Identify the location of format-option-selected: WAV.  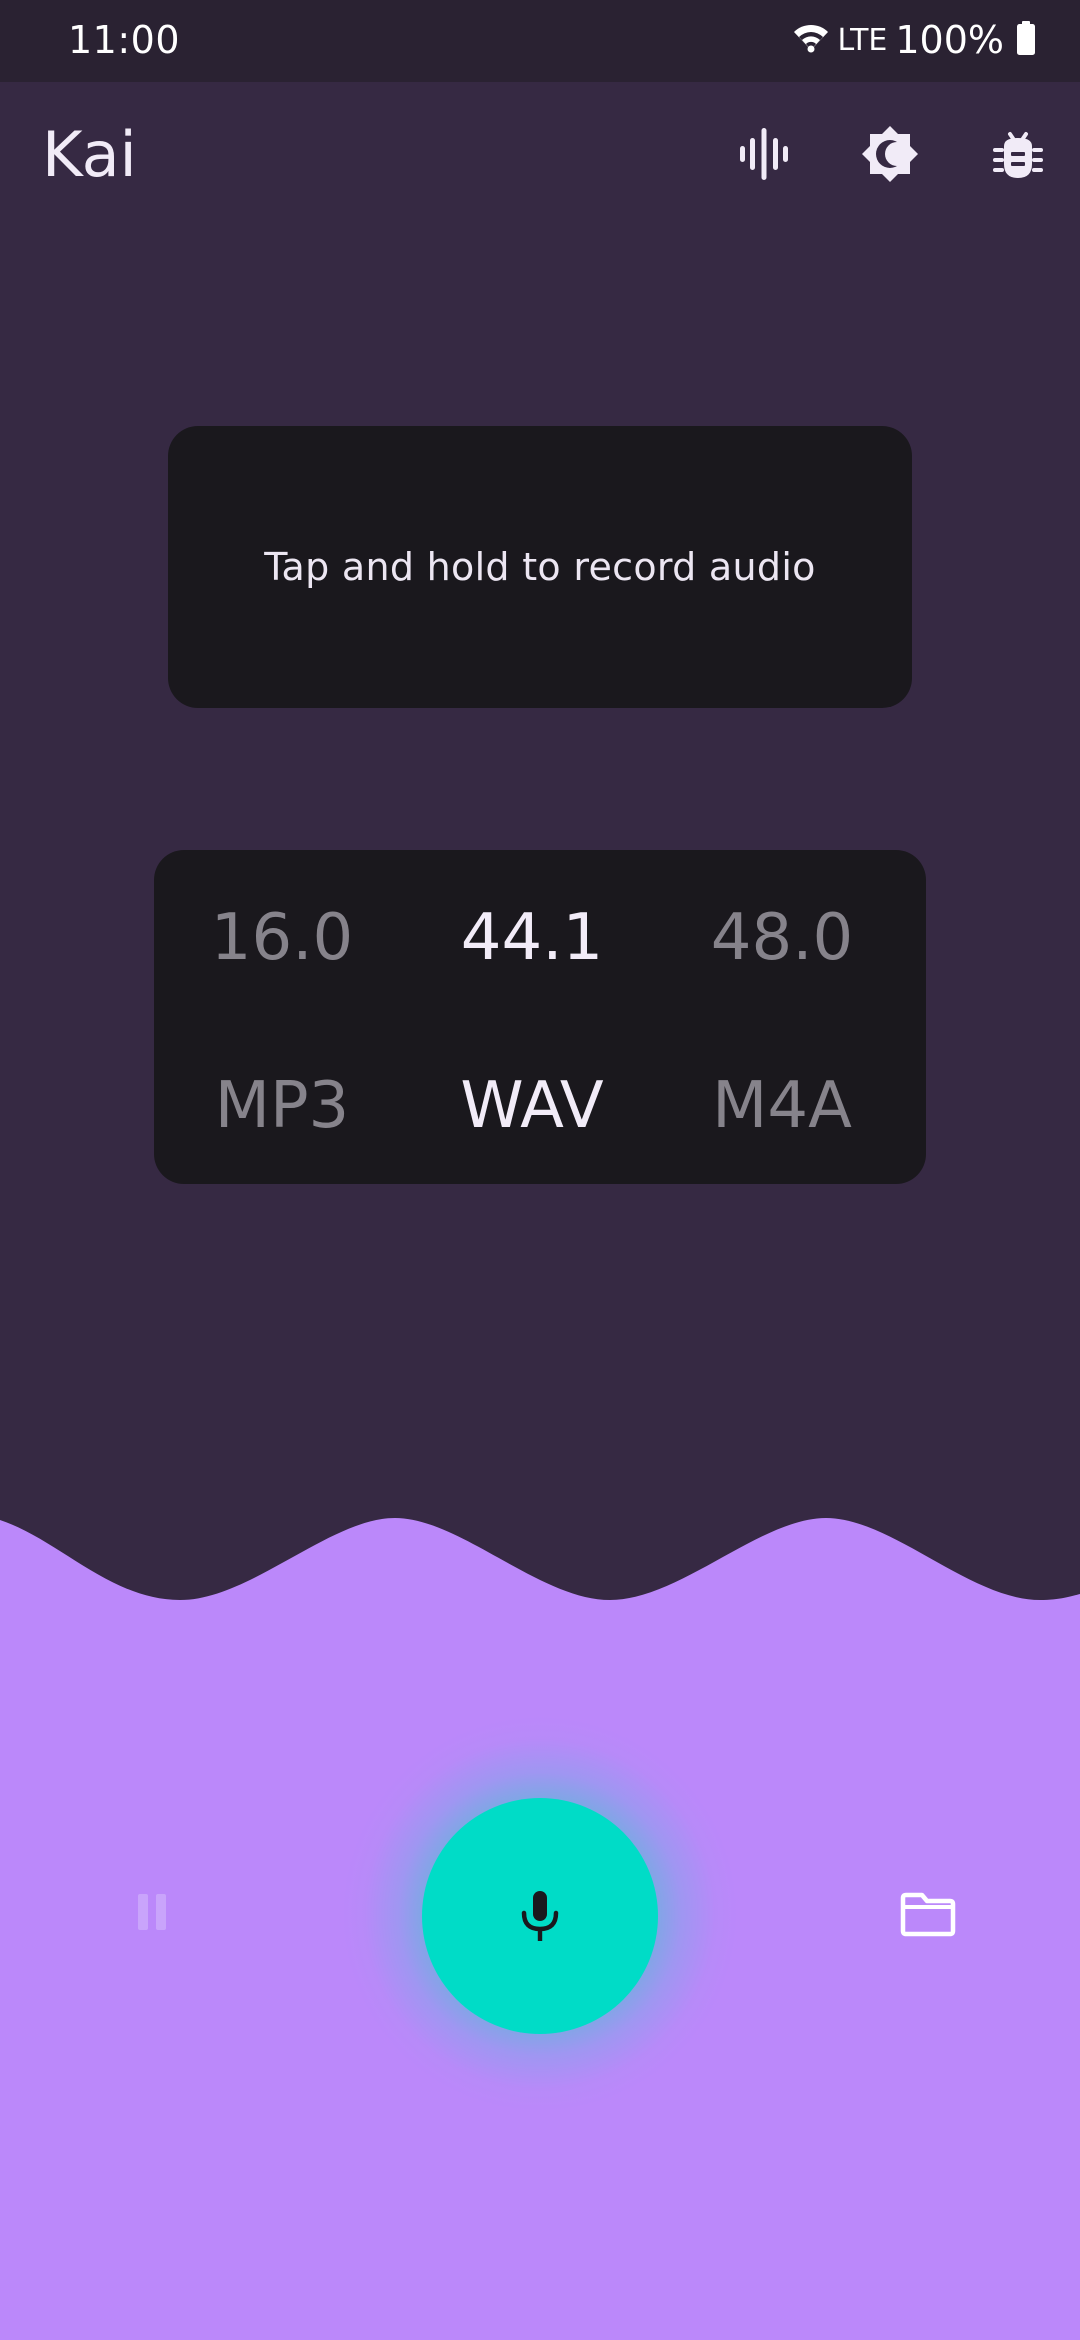
(532, 1106).